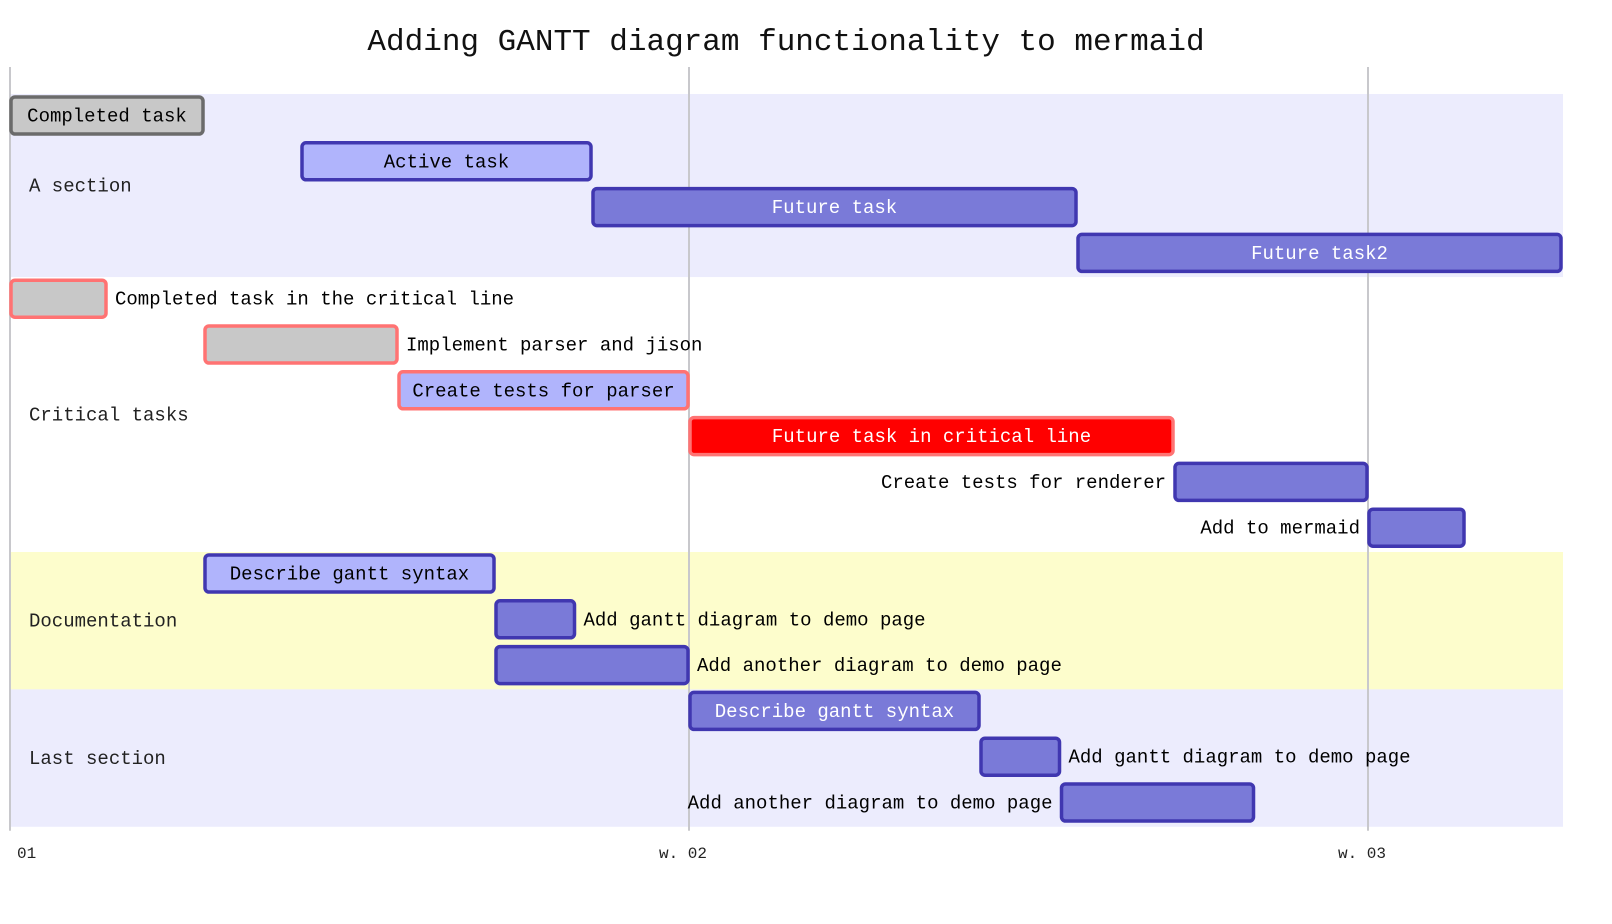 This screenshot has height=924, width=1612. Describe the element at coordinates (97, 759) in the screenshot. I see `section-label: Last section` at that location.